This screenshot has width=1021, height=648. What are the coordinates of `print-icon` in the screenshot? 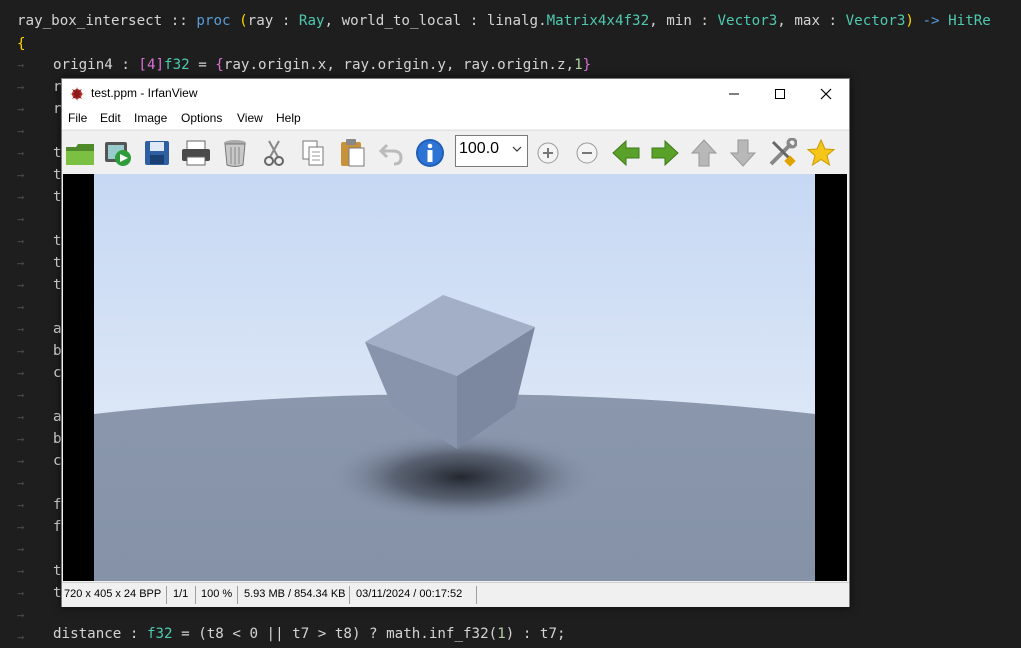 It's located at (196, 153).